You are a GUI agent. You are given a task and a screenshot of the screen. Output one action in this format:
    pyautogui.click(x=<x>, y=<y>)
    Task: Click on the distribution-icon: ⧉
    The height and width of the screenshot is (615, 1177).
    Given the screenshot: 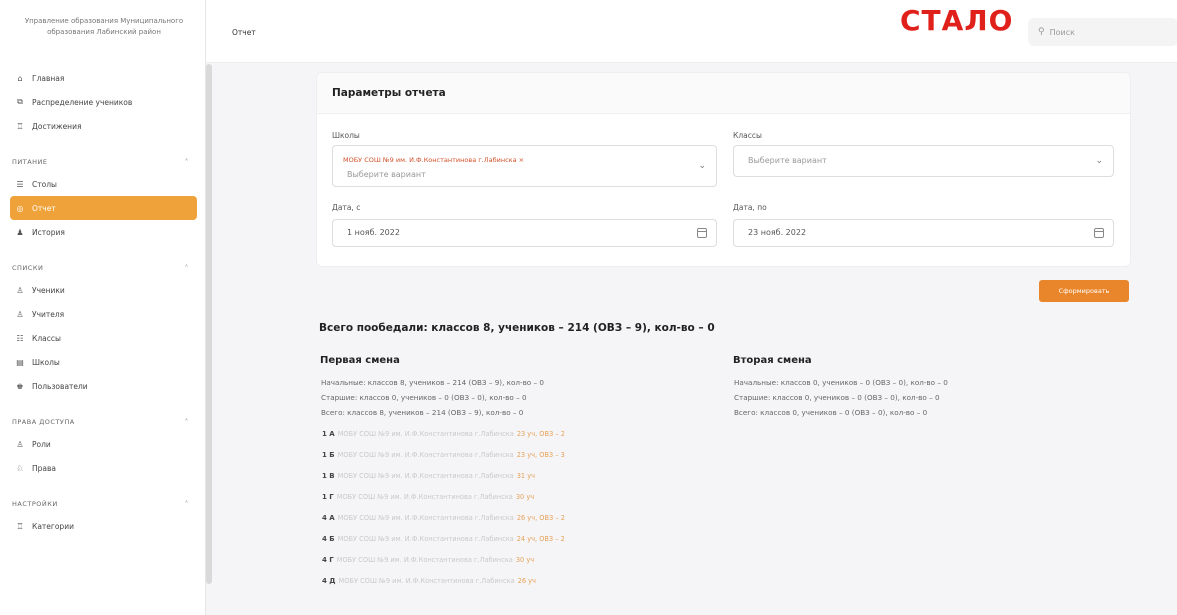 What is the action you would take?
    pyautogui.click(x=20, y=101)
    